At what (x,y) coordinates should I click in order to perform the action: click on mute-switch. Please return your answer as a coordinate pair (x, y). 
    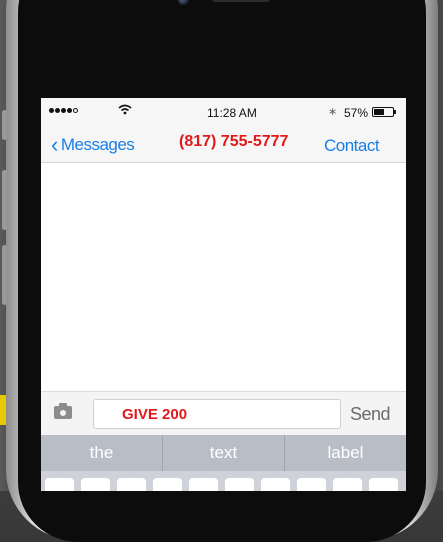
    Looking at the image, I should click on (4, 125).